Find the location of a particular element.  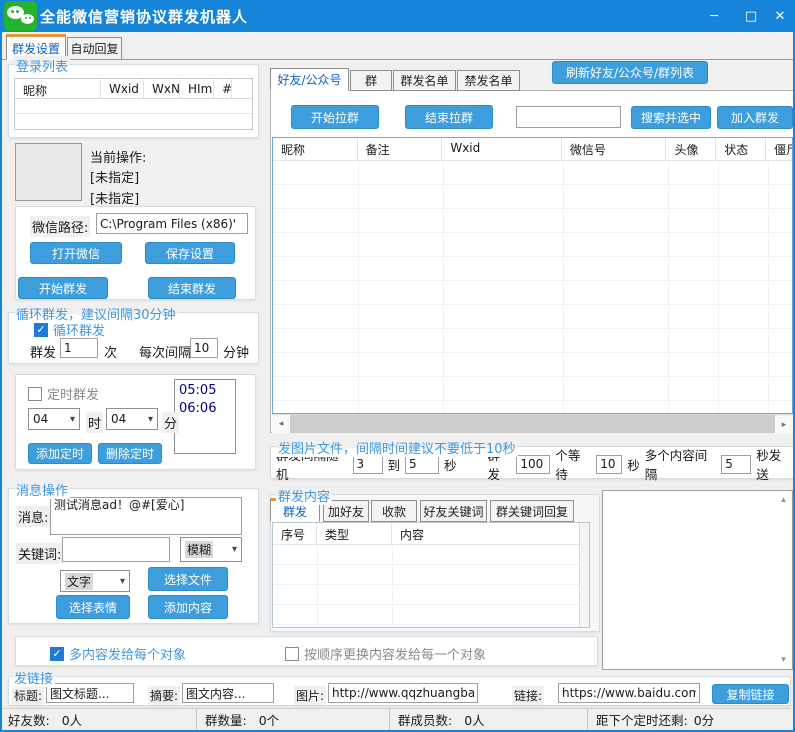

tab-ban-list: 禁发名单 is located at coordinates (488, 80).